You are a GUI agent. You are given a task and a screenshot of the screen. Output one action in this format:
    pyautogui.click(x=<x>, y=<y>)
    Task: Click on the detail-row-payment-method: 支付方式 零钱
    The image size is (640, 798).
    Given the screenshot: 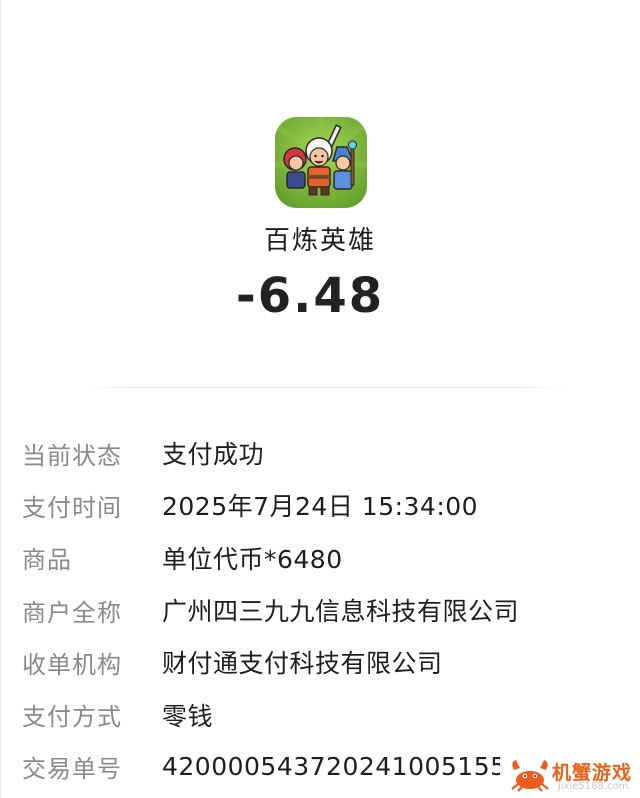 What is the action you would take?
    pyautogui.click(x=320, y=714)
    